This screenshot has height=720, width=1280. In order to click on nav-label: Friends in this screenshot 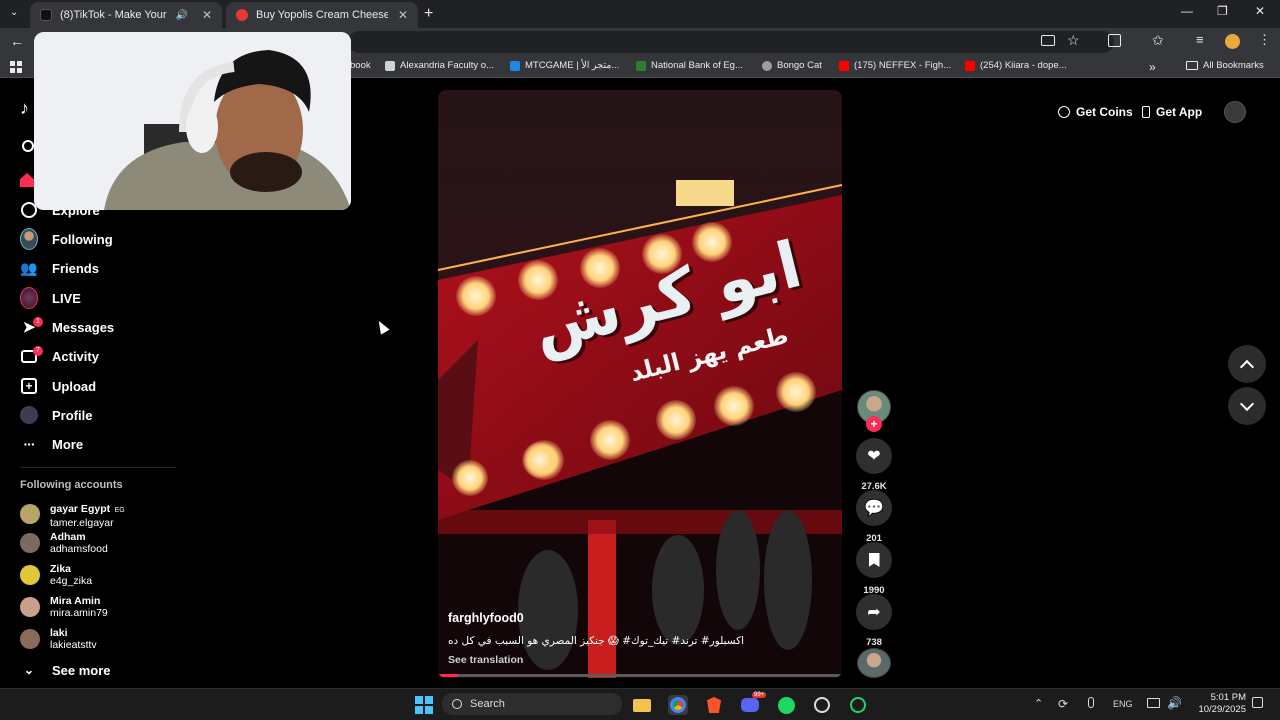, I will do `click(75, 268)`.